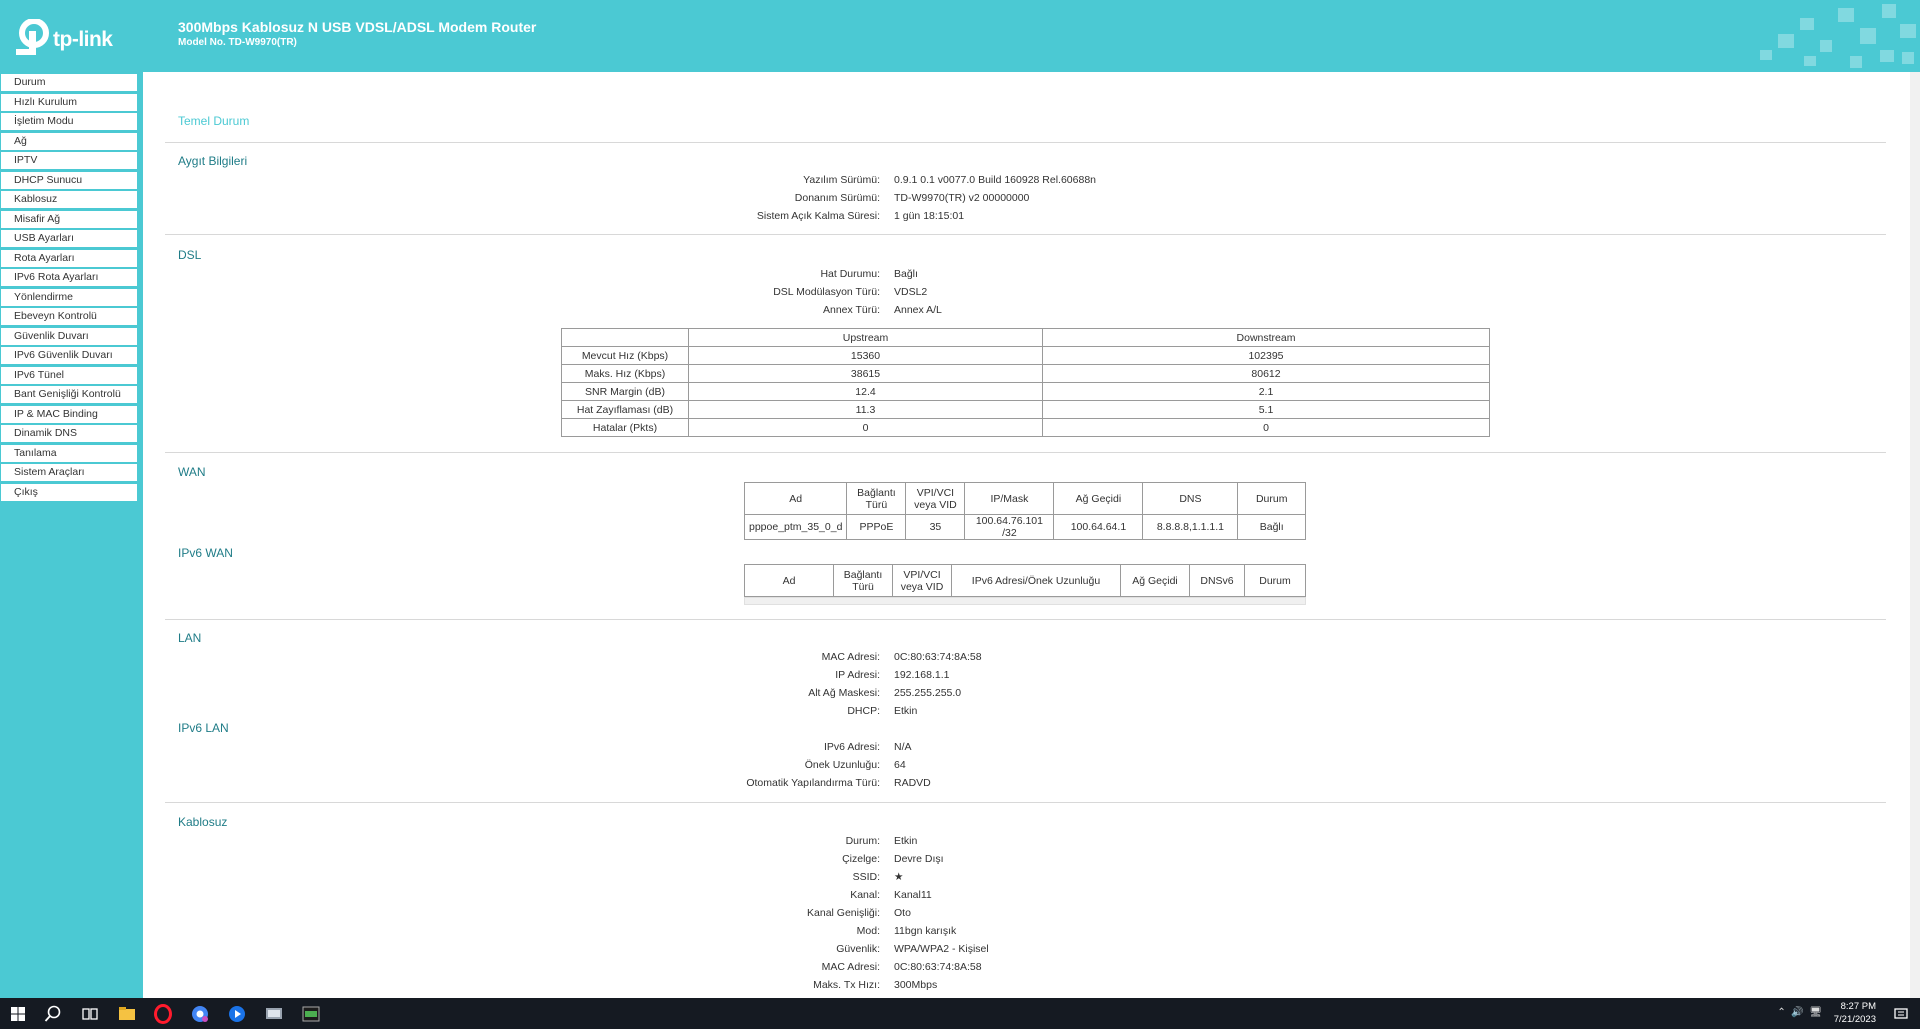  I want to click on sidebar-item-ag: Ağ, so click(69, 141).